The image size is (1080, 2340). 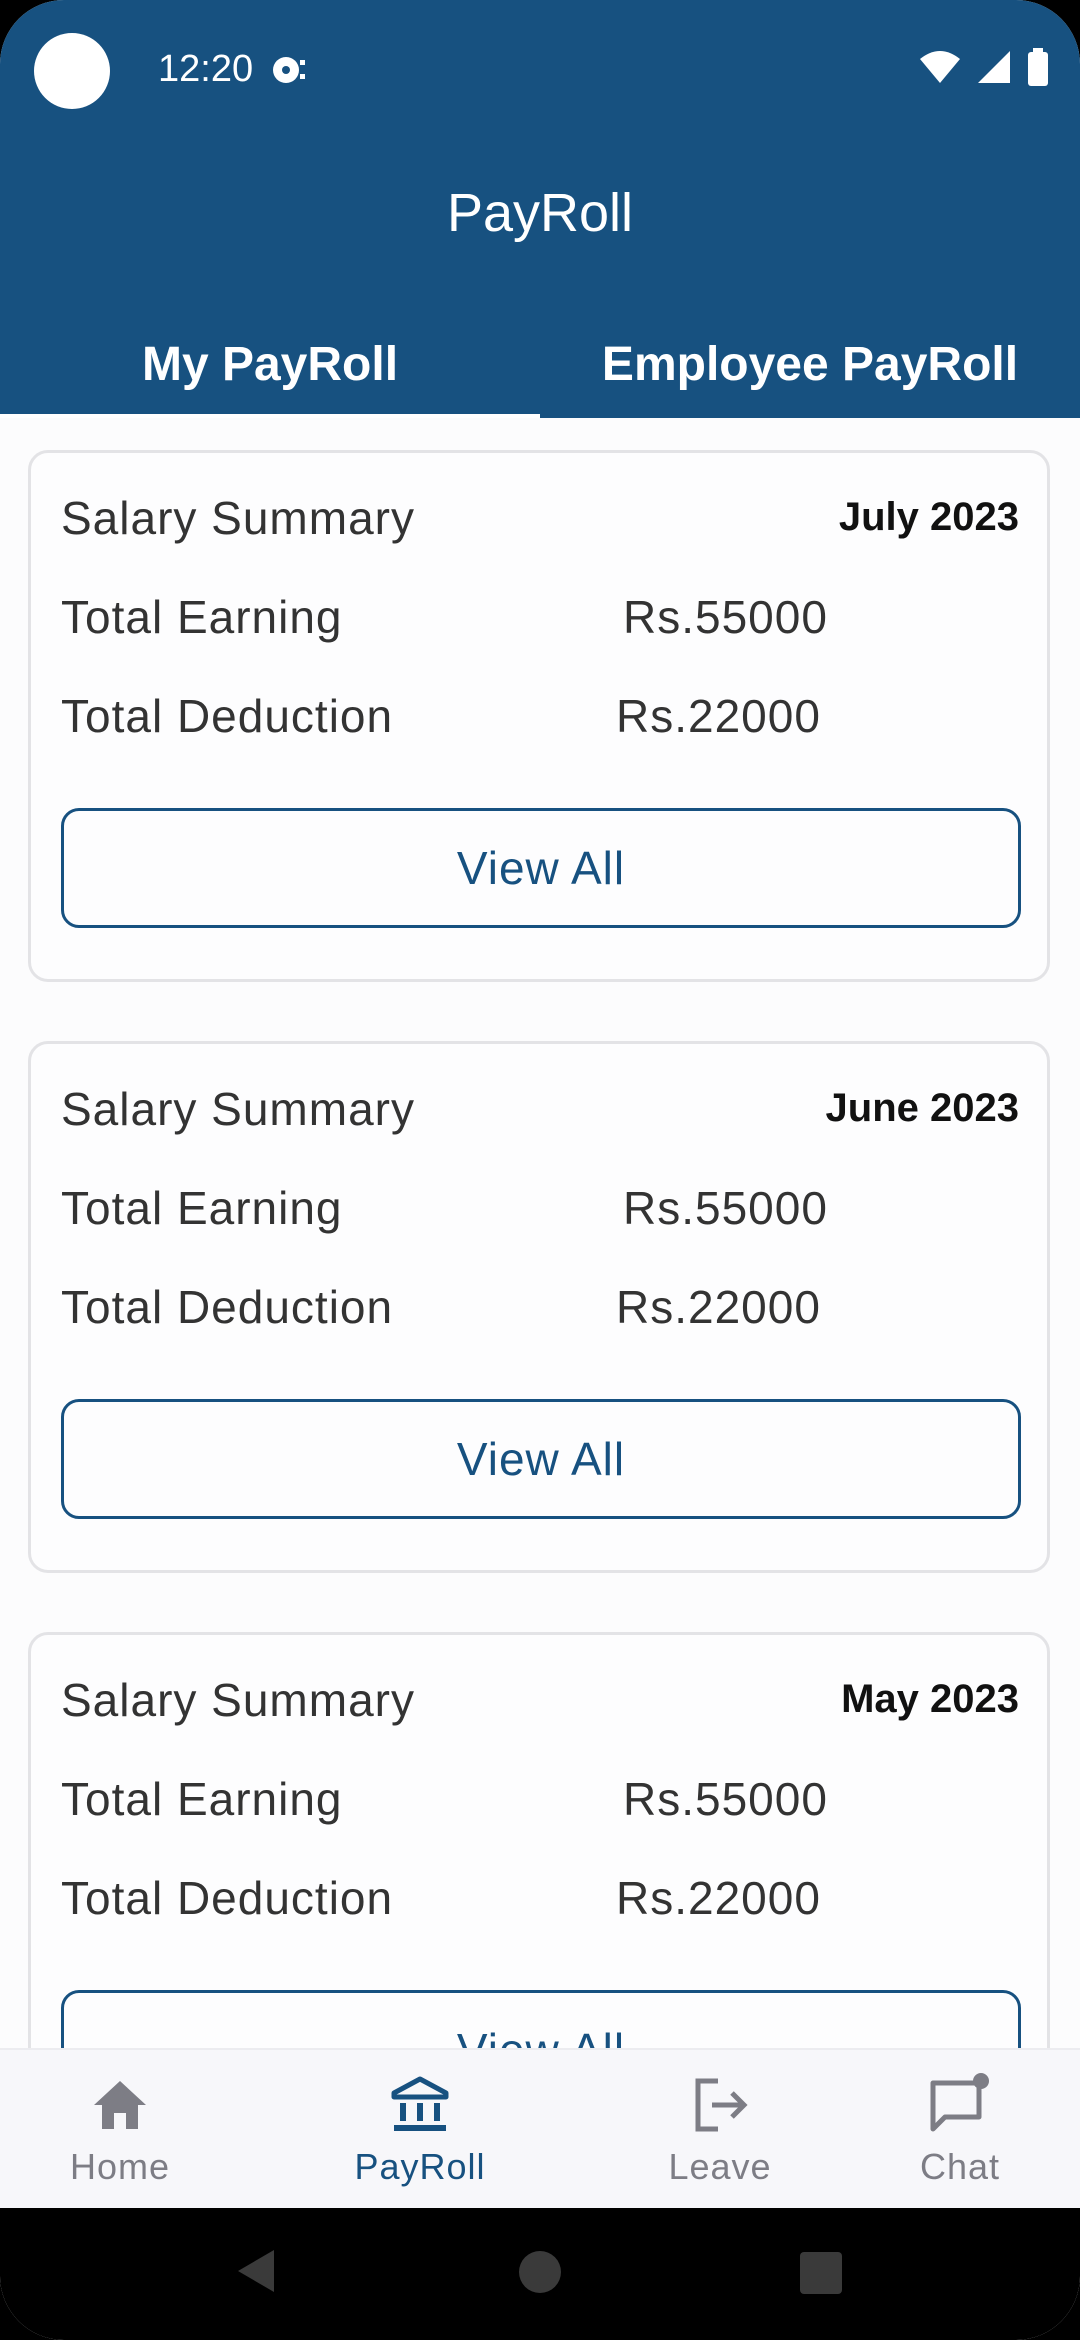 I want to click on home-button-icon, so click(x=540, y=2274).